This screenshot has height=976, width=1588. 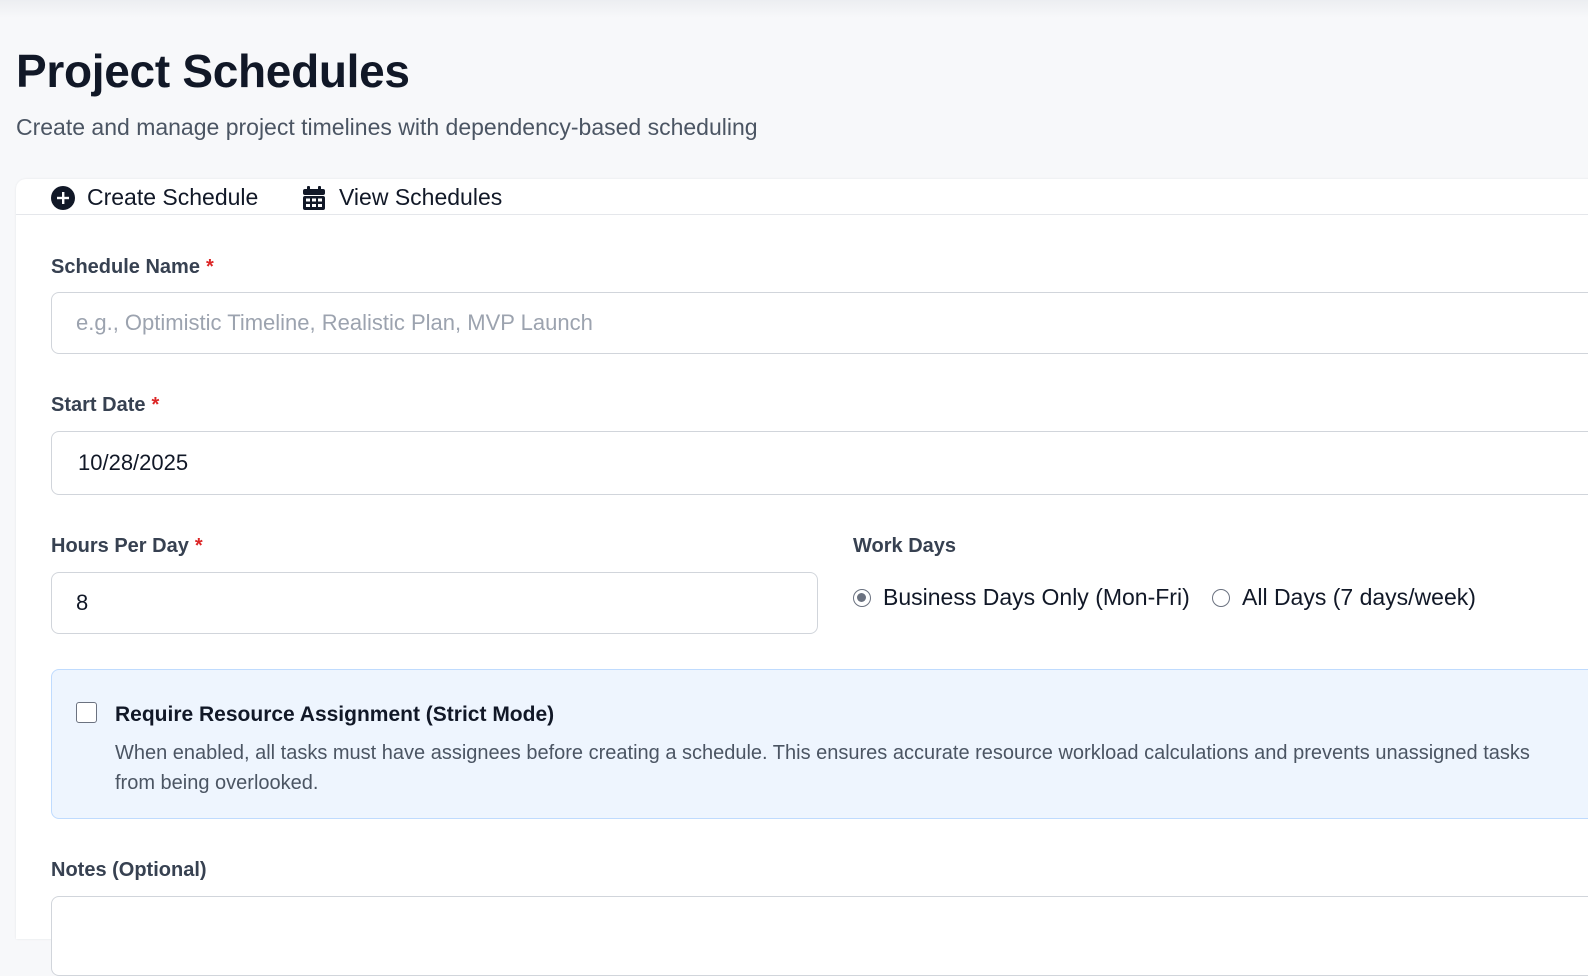 I want to click on hours-per-day-input, so click(x=434, y=603).